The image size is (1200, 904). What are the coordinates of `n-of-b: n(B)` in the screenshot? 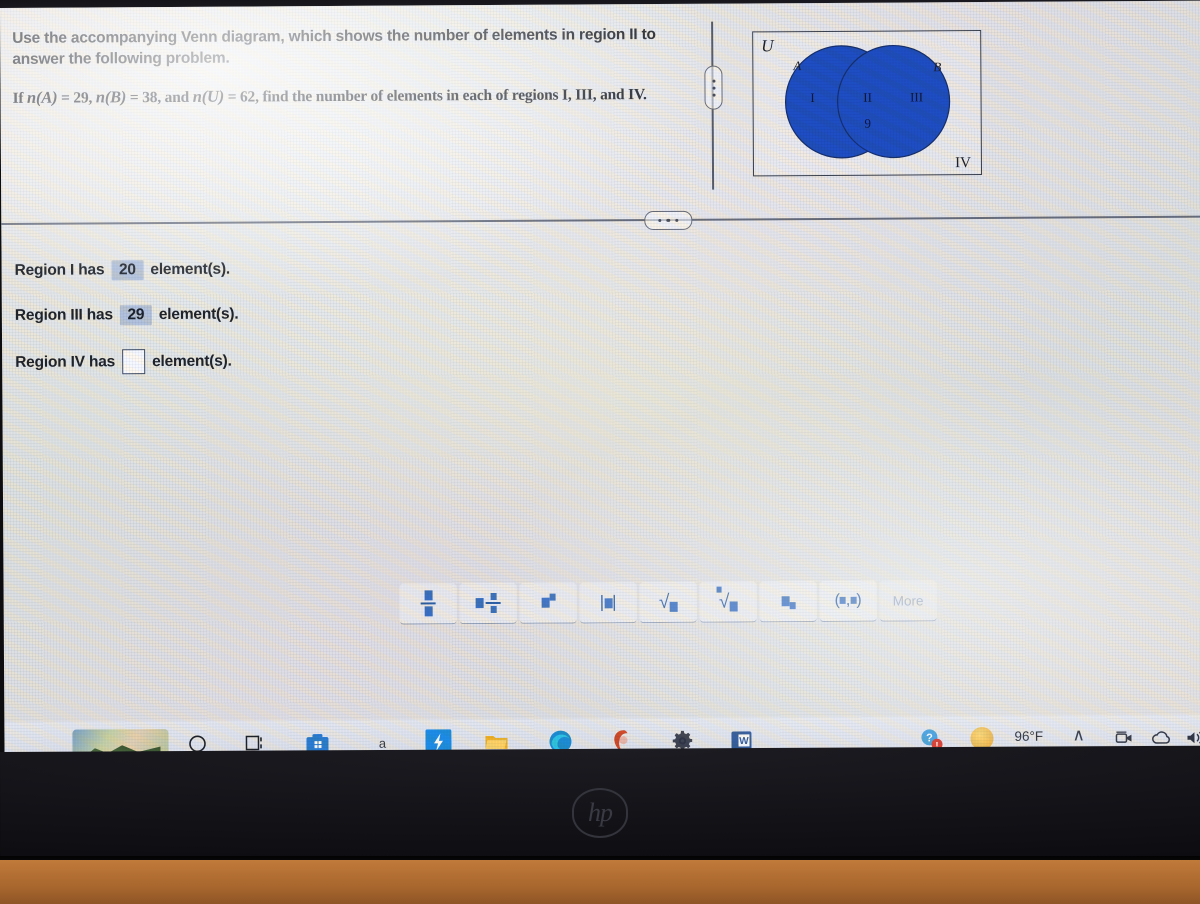 It's located at (111, 96).